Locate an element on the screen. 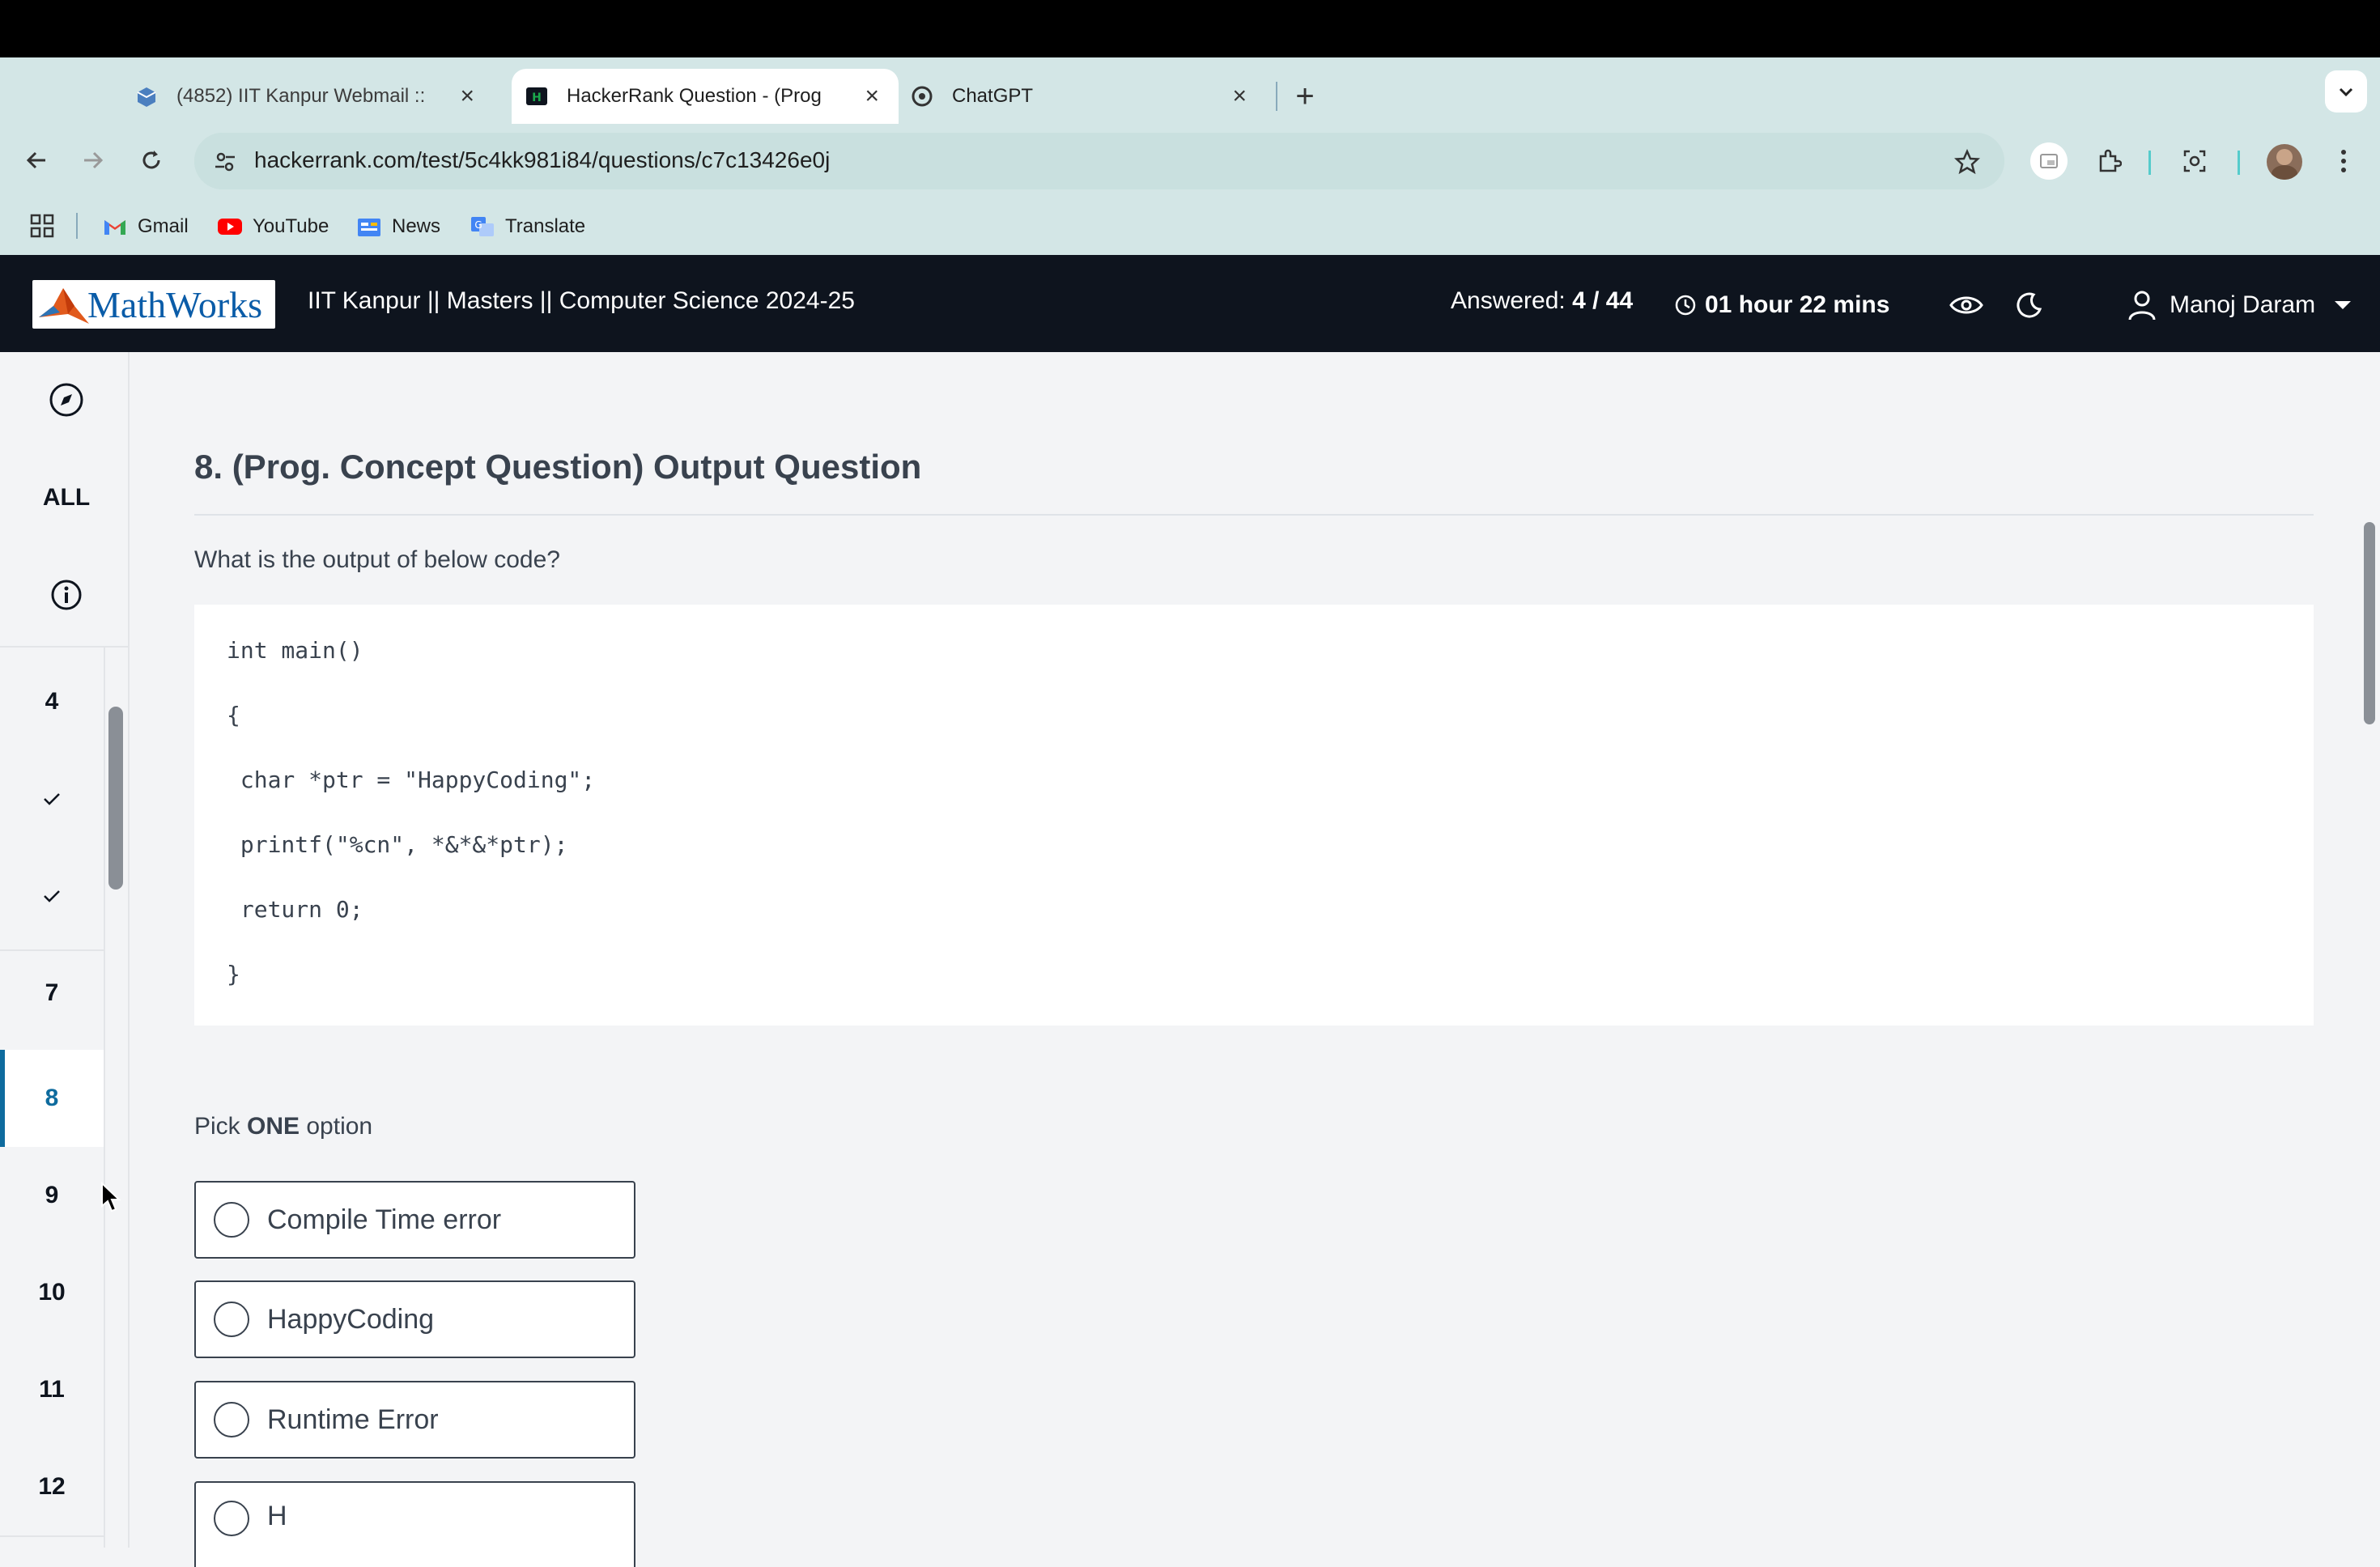 The image size is (2380, 1567). code-line: int main() is located at coordinates (295, 650).